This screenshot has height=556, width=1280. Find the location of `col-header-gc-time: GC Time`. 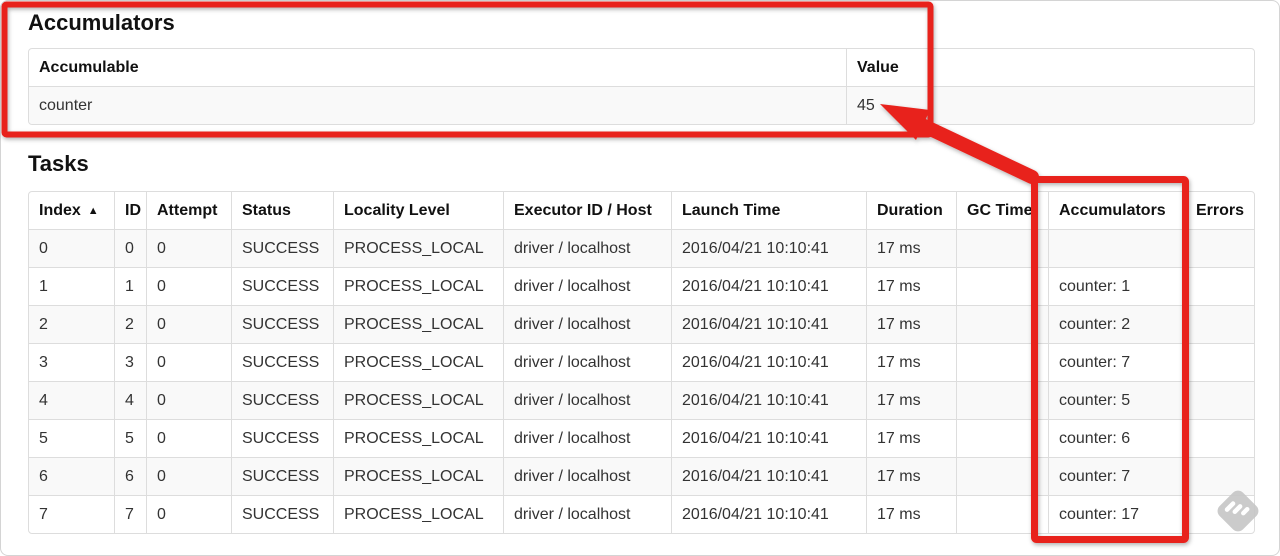

col-header-gc-time: GC Time is located at coordinates (1002, 210).